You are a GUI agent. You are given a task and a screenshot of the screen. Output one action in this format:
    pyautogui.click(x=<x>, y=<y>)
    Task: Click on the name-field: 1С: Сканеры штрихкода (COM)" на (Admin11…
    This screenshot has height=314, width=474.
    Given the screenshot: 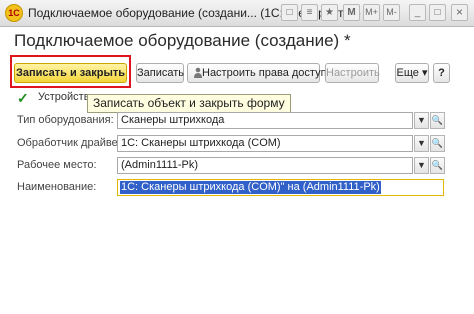 What is the action you would take?
    pyautogui.click(x=280, y=187)
    